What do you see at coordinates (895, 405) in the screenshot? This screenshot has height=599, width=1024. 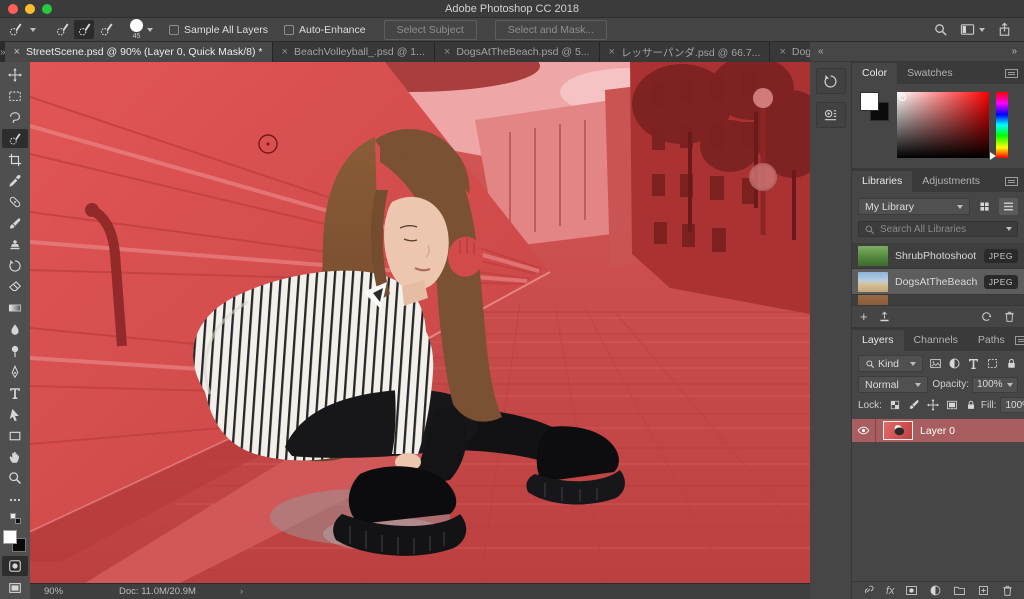 I see `lock-transparency-icon` at bounding box center [895, 405].